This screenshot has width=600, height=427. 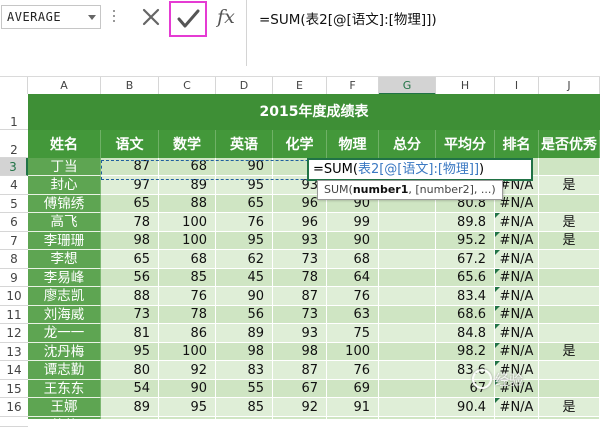 What do you see at coordinates (130, 278) in the screenshot?
I see `data-cell: 56` at bounding box center [130, 278].